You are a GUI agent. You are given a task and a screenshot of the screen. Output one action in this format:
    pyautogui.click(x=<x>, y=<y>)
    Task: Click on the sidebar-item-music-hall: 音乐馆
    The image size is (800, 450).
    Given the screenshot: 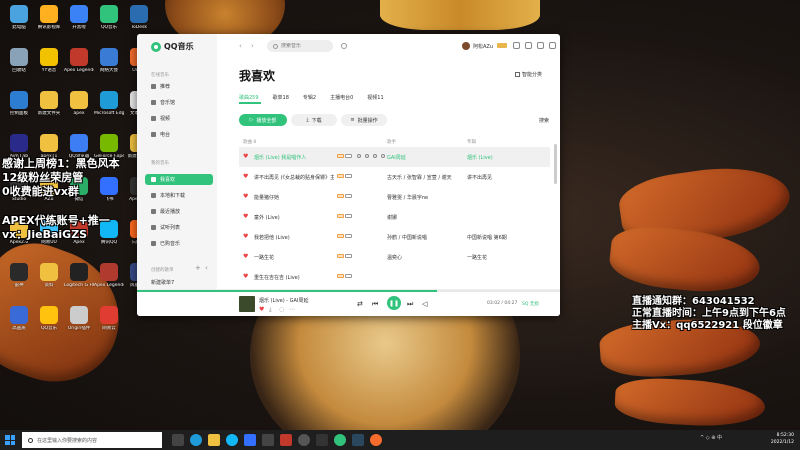 What is the action you would take?
    pyautogui.click(x=179, y=102)
    